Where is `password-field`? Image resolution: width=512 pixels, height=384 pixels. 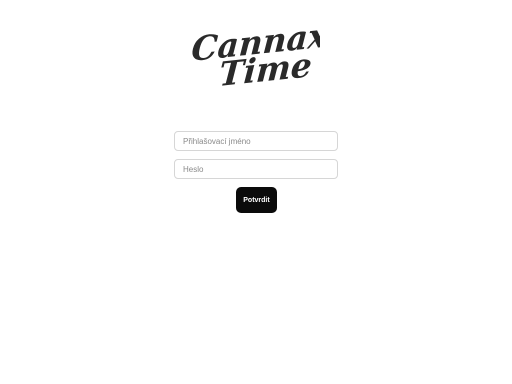 password-field is located at coordinates (256, 169).